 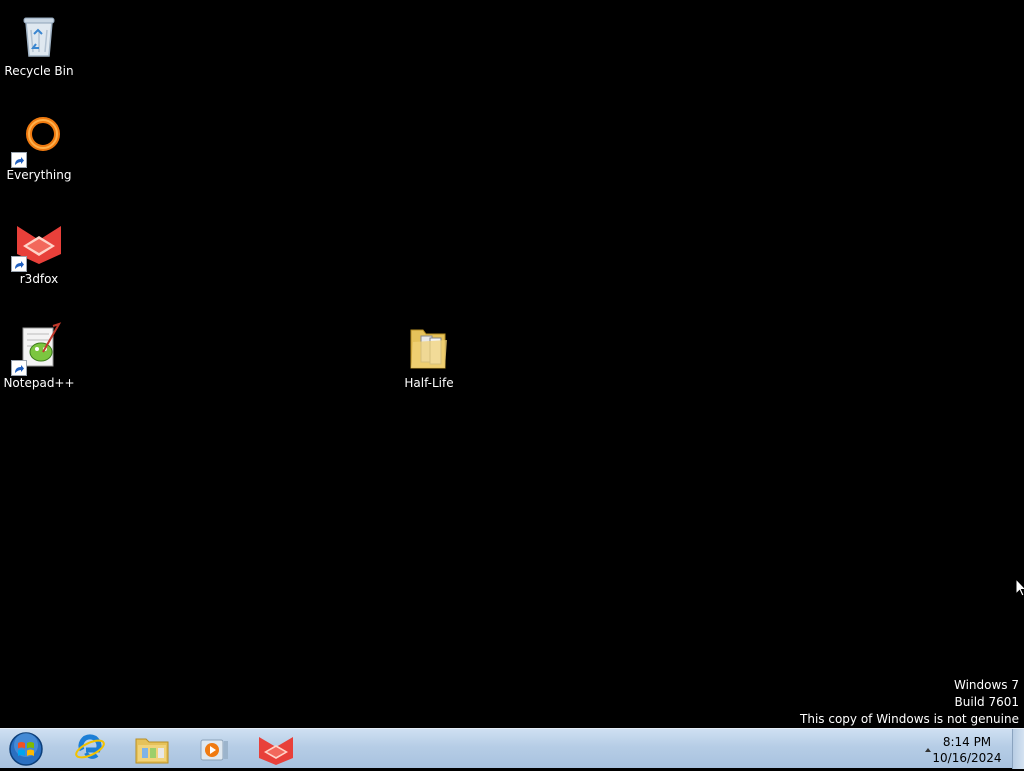 I want to click on desktop-icon-label: Everything, so click(x=39, y=175).